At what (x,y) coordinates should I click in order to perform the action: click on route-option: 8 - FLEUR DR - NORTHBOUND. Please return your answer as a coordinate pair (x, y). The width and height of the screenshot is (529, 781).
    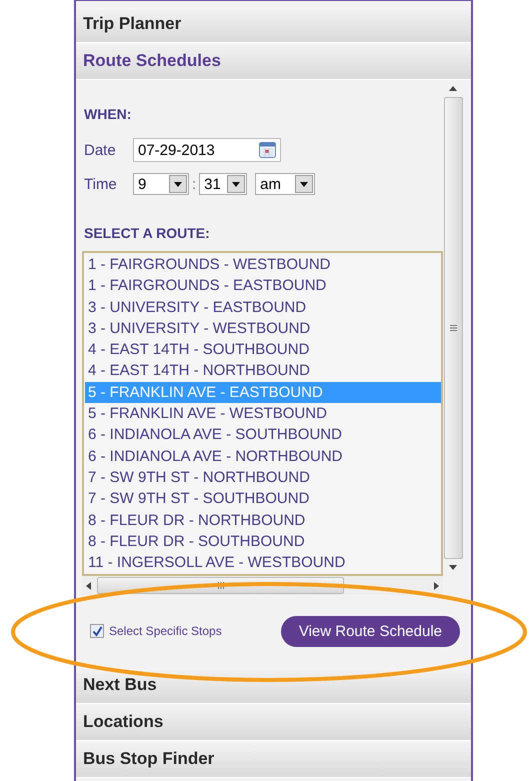
    Looking at the image, I should click on (263, 520).